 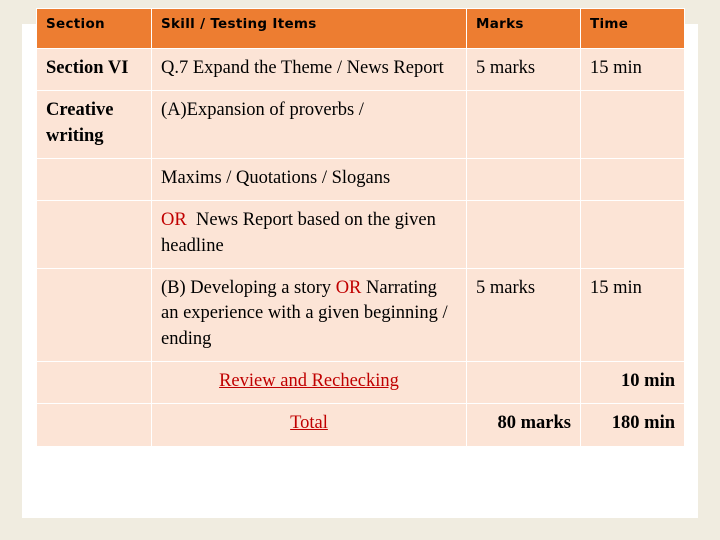 What do you see at coordinates (632, 28) in the screenshot?
I see `column-header-time: Time` at bounding box center [632, 28].